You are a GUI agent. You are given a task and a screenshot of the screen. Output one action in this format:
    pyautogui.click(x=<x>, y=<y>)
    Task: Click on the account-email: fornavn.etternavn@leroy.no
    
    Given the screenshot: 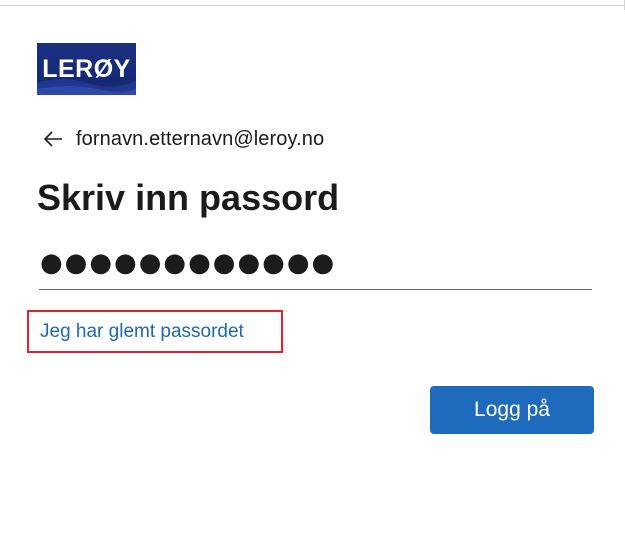 What is the action you would take?
    pyautogui.click(x=200, y=138)
    